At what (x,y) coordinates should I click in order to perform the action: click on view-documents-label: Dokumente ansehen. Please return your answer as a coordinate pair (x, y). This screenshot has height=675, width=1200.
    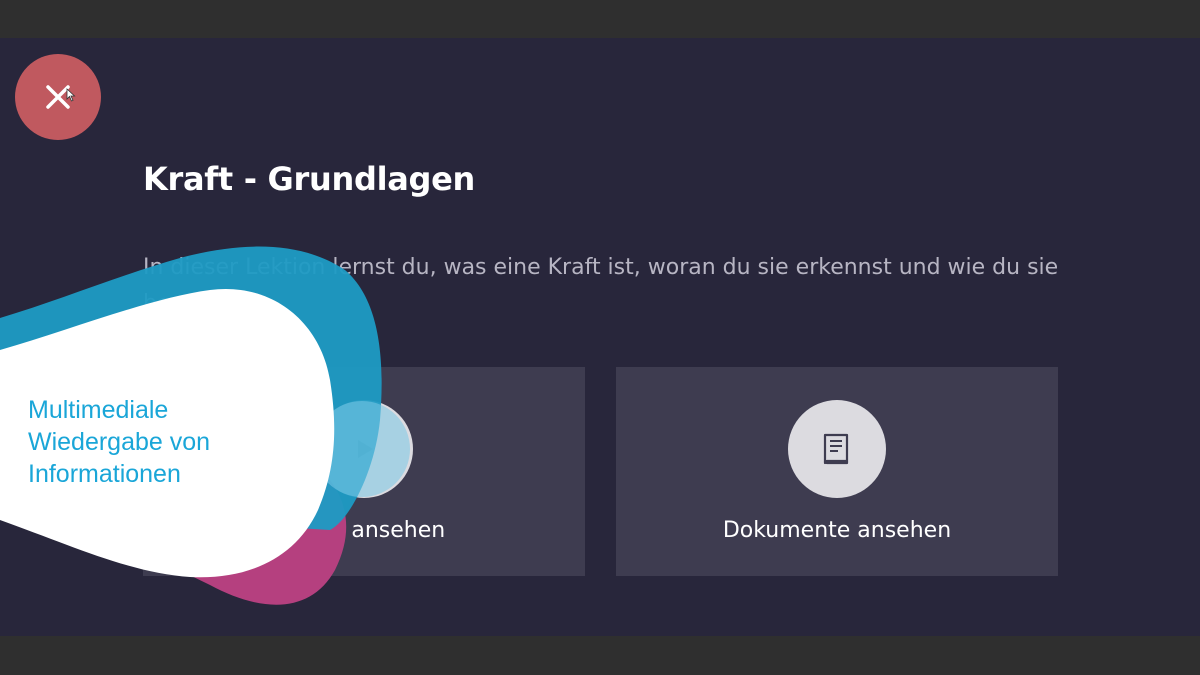
    Looking at the image, I should click on (837, 530).